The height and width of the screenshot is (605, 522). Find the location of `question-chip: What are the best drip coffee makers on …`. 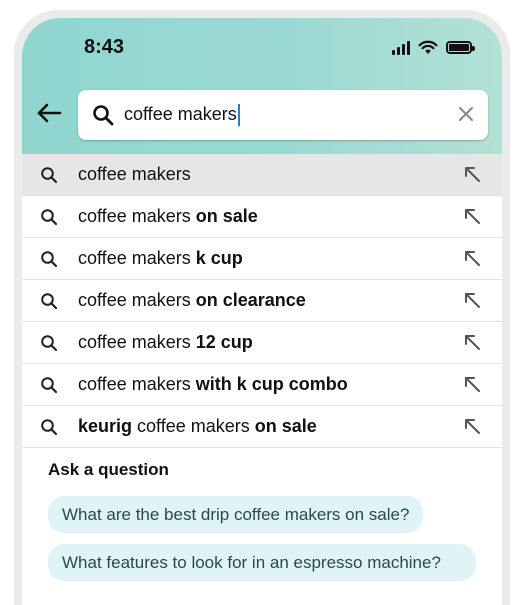

question-chip: What are the best drip coffee makers on … is located at coordinates (236, 514).